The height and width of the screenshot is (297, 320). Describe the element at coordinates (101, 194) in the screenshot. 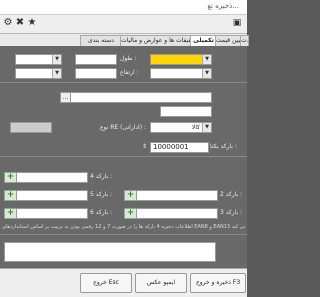

I see `barcode5-label: بارکد 5 :` at that location.